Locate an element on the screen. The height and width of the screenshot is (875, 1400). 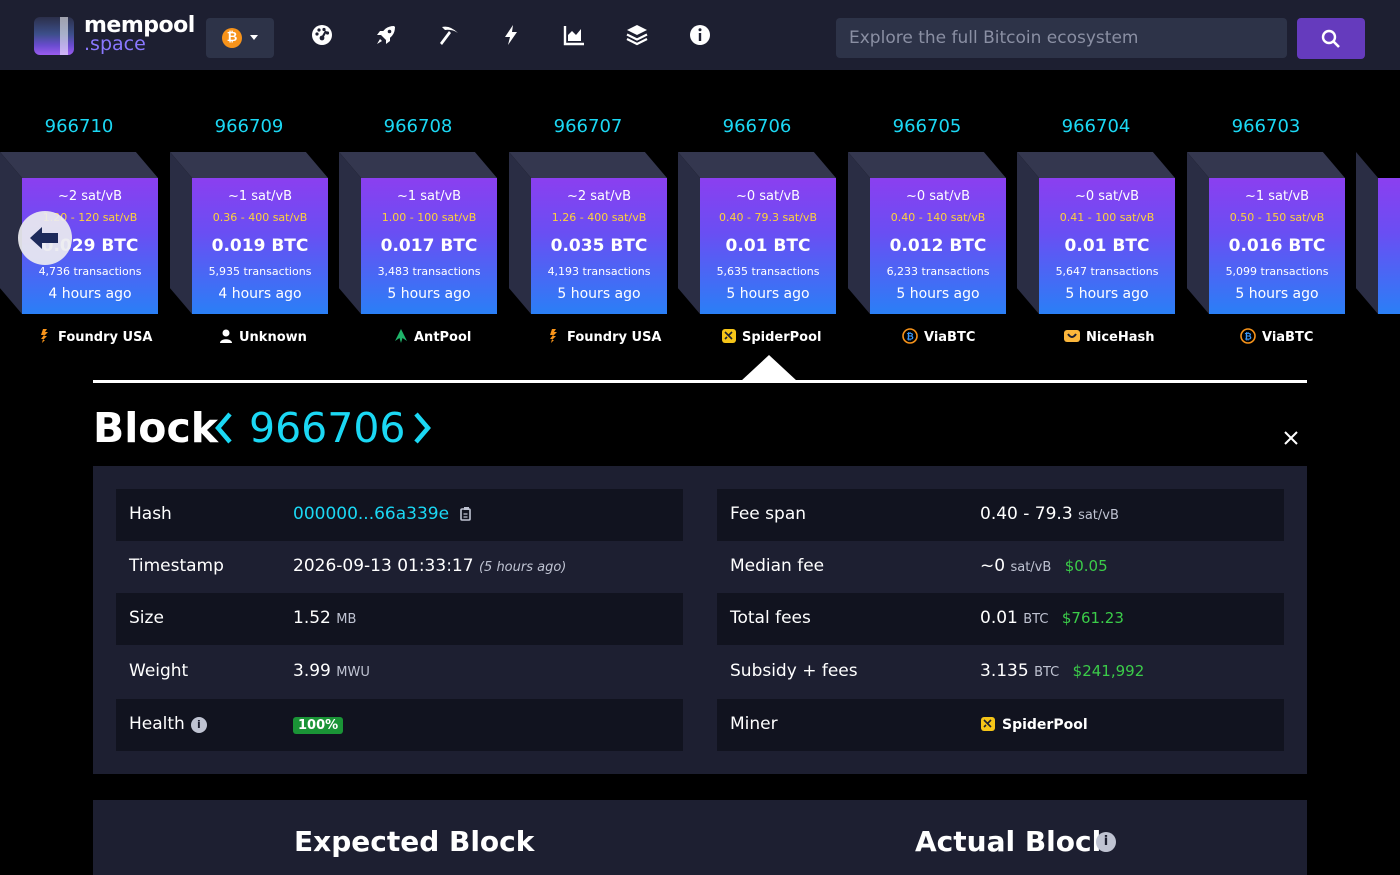
search-input is located at coordinates (1061, 38).